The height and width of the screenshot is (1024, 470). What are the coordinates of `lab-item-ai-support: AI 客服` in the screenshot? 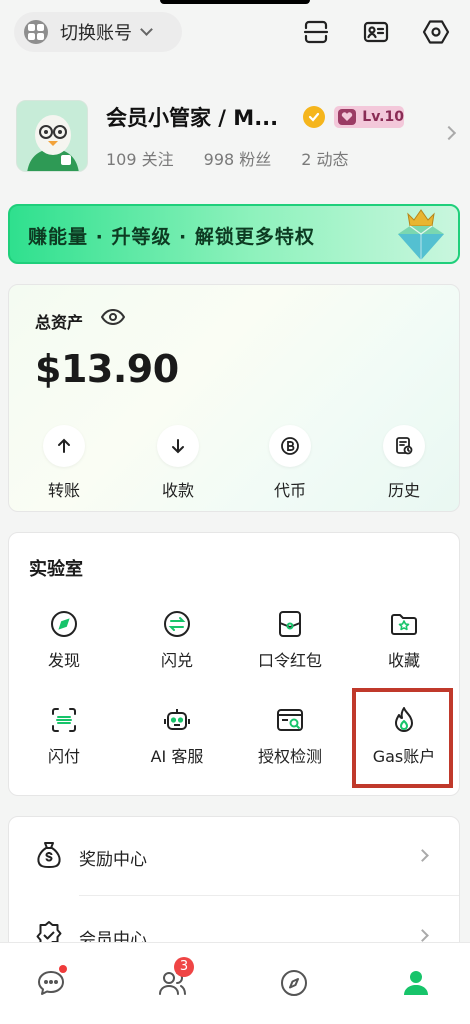 It's located at (177, 736).